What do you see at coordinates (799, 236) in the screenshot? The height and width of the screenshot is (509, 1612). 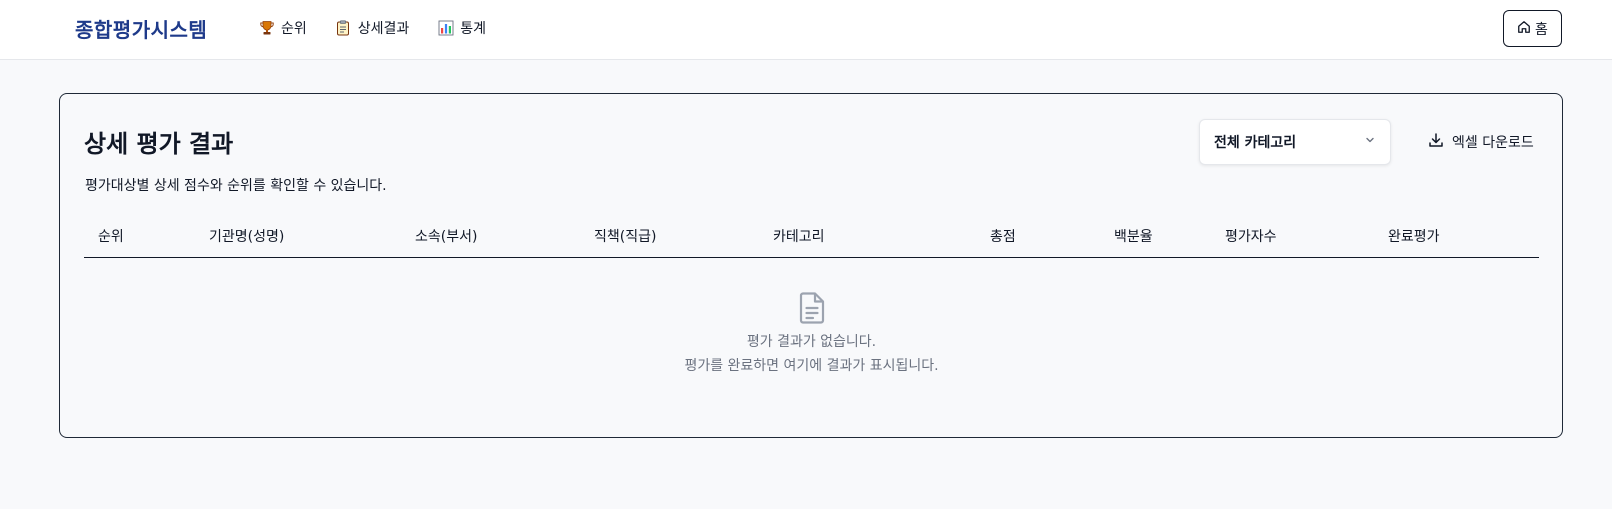 I see `column-header-category: 카테고리` at bounding box center [799, 236].